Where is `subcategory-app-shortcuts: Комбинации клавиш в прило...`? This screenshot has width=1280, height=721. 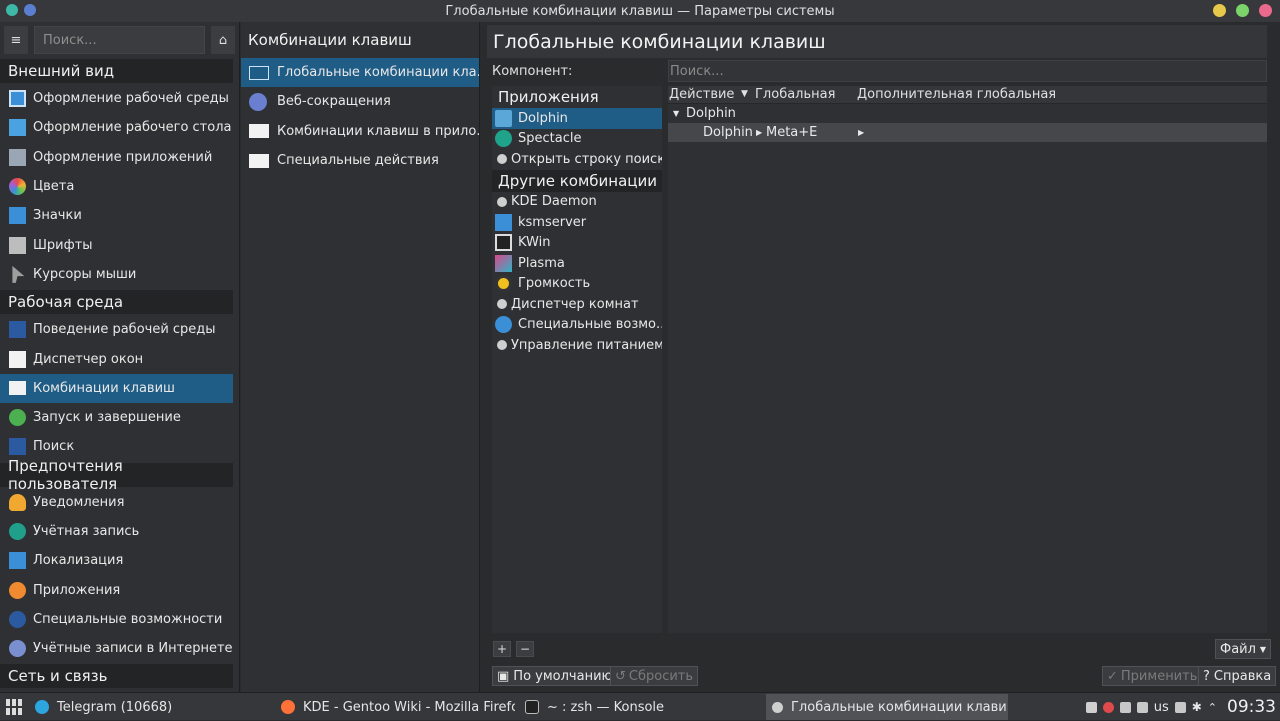 subcategory-app-shortcuts: Комбинации клавиш в прило... is located at coordinates (360, 131).